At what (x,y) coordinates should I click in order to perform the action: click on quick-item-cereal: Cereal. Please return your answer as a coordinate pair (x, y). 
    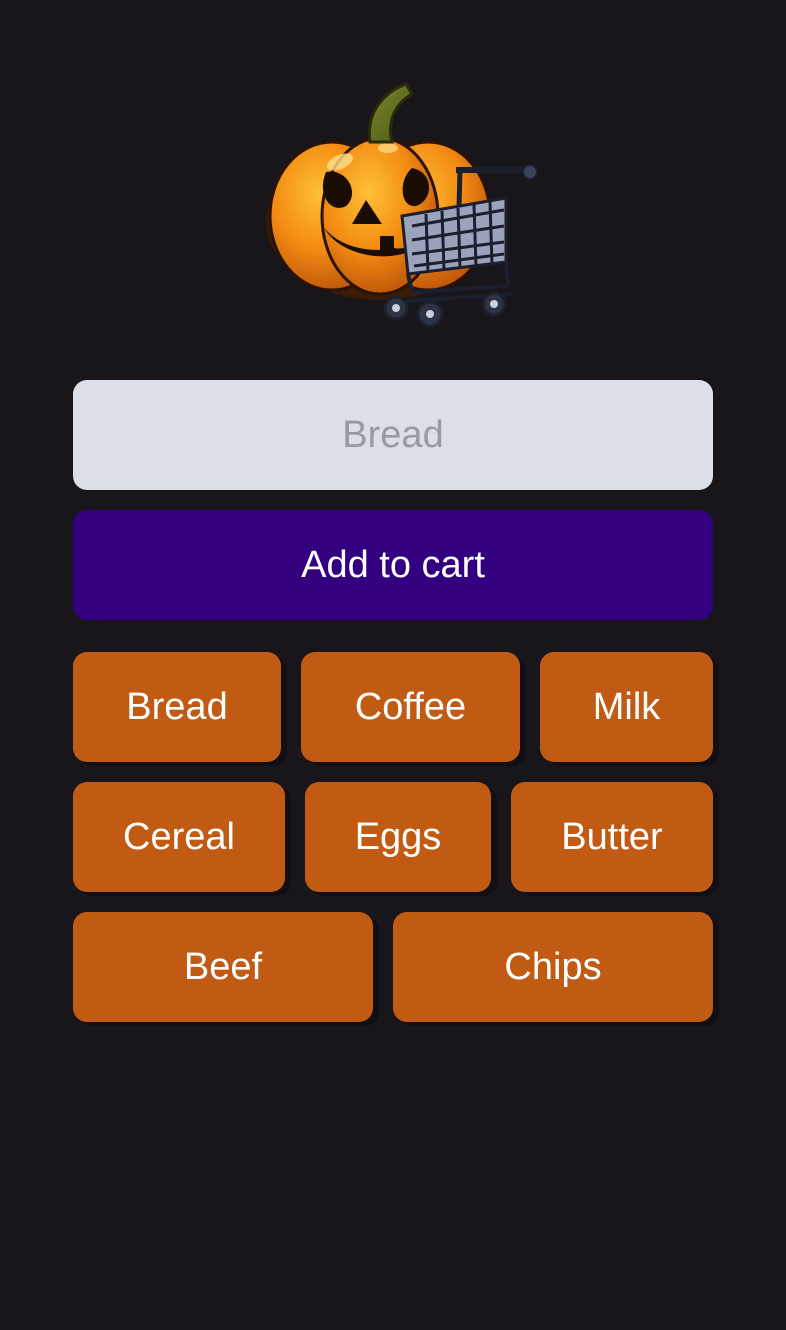
    Looking at the image, I should click on (179, 837).